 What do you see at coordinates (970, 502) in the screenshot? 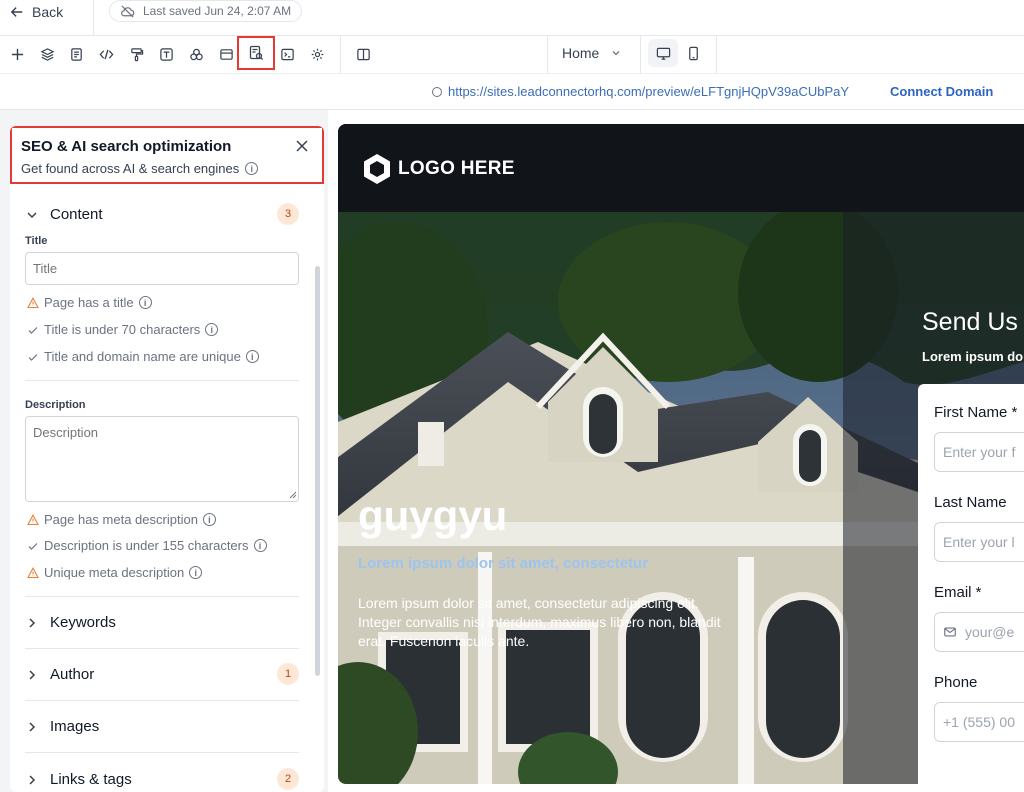
I see `last-name-label: Last Name` at bounding box center [970, 502].